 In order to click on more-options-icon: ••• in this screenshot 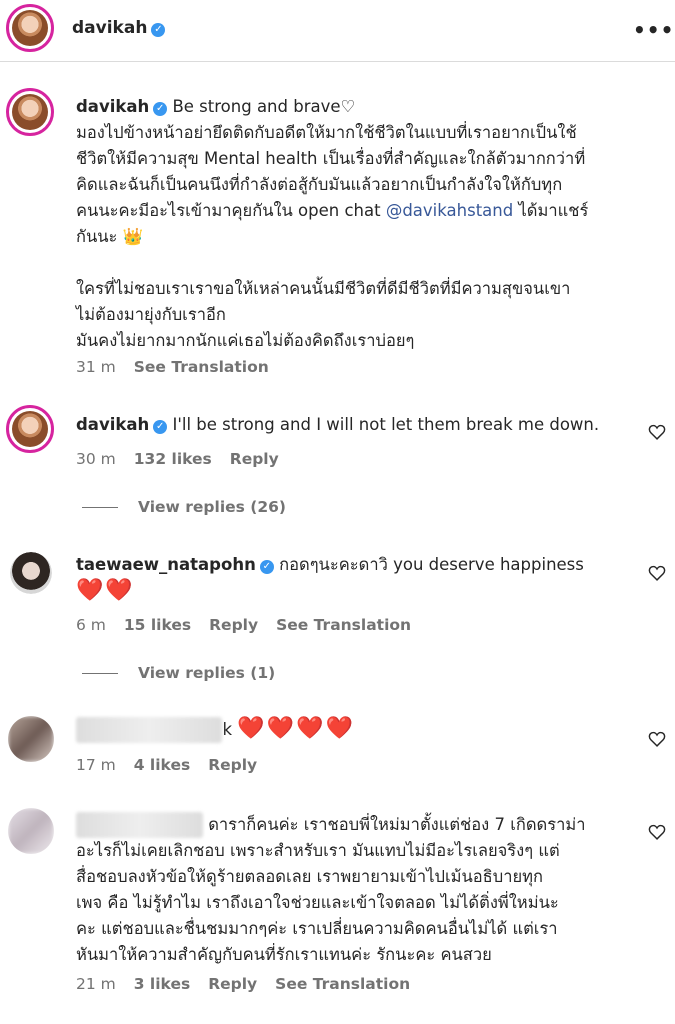, I will do `click(653, 30)`.